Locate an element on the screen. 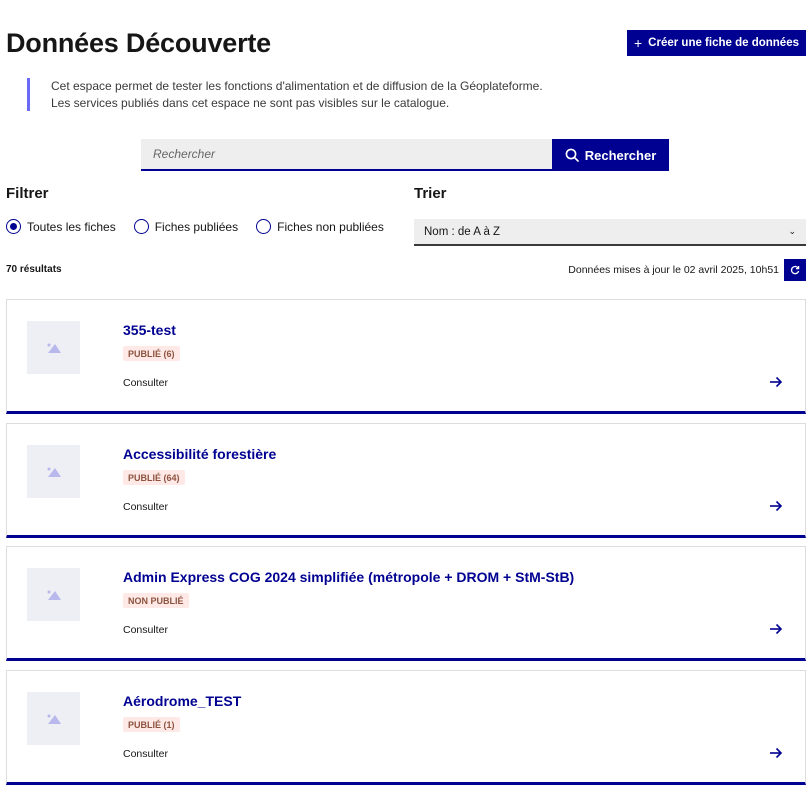  status-badge: PUBLIÉ (64) is located at coordinates (154, 477).